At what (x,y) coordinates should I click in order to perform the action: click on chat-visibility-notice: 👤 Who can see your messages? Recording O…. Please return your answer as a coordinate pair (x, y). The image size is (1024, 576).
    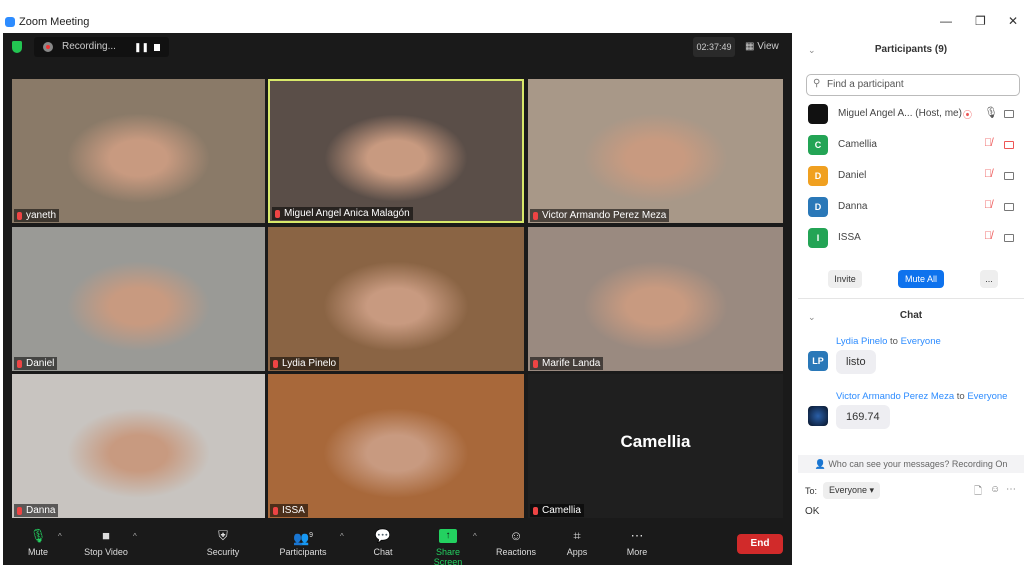
    Looking at the image, I should click on (911, 464).